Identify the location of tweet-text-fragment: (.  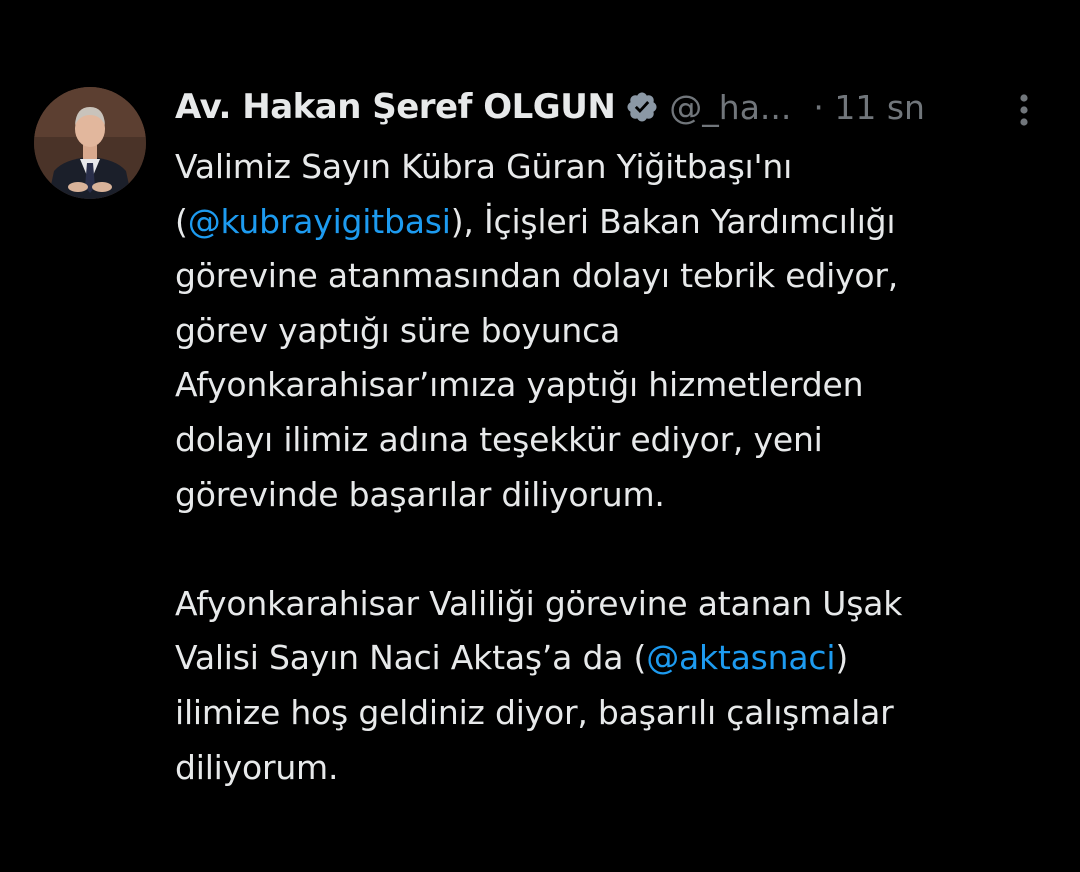
(181, 221).